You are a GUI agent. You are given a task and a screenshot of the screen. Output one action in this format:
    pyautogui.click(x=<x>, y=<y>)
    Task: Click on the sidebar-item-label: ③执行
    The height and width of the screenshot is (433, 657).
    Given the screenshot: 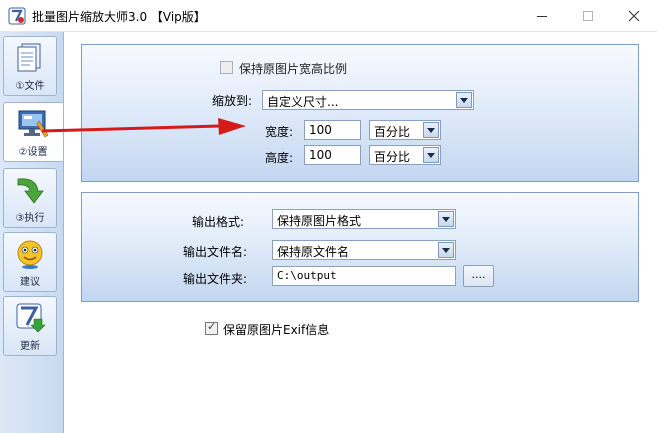 What is the action you would take?
    pyautogui.click(x=30, y=218)
    